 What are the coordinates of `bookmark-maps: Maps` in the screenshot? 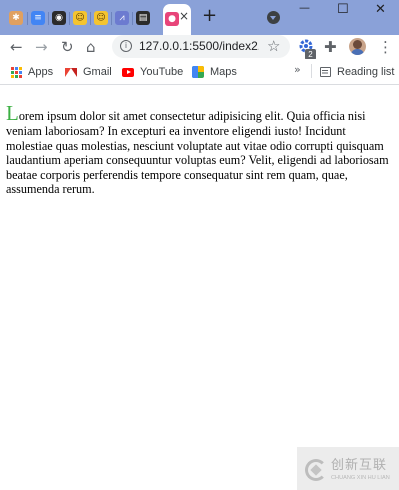 It's located at (214, 72).